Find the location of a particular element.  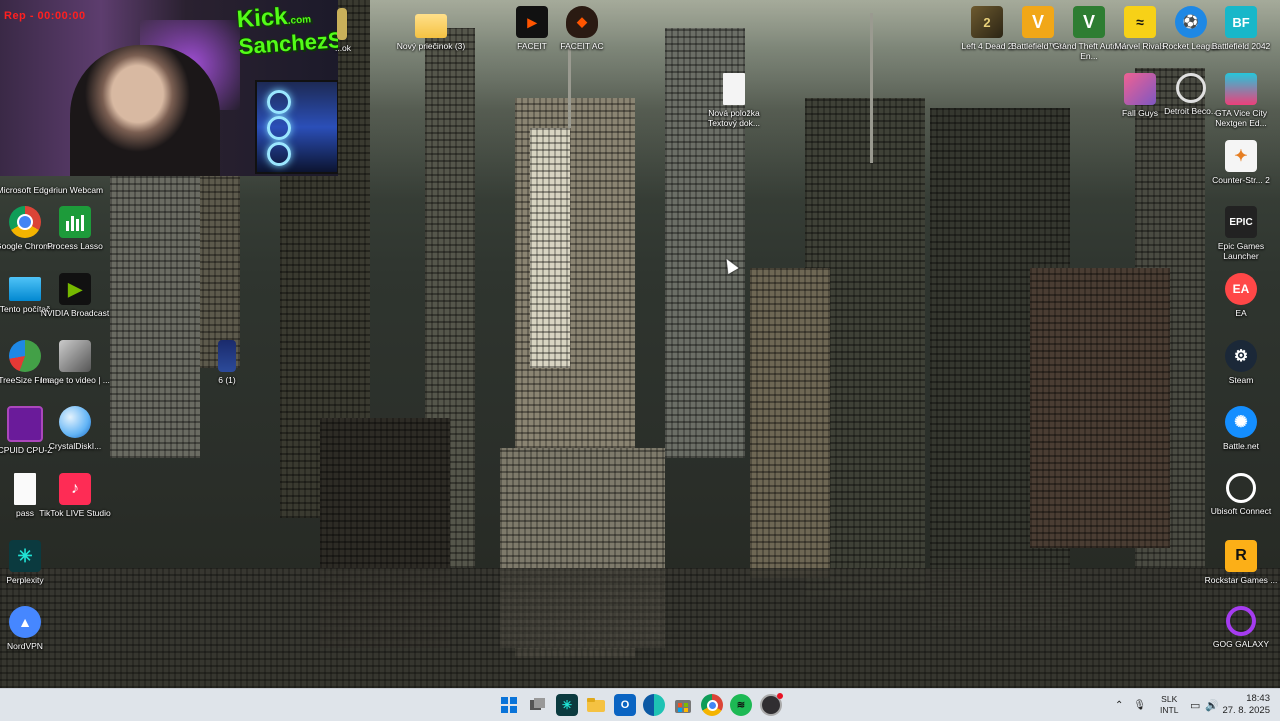

desktop-icon-new-folder-3: Nový priečinok (3) is located at coordinates (431, 29).